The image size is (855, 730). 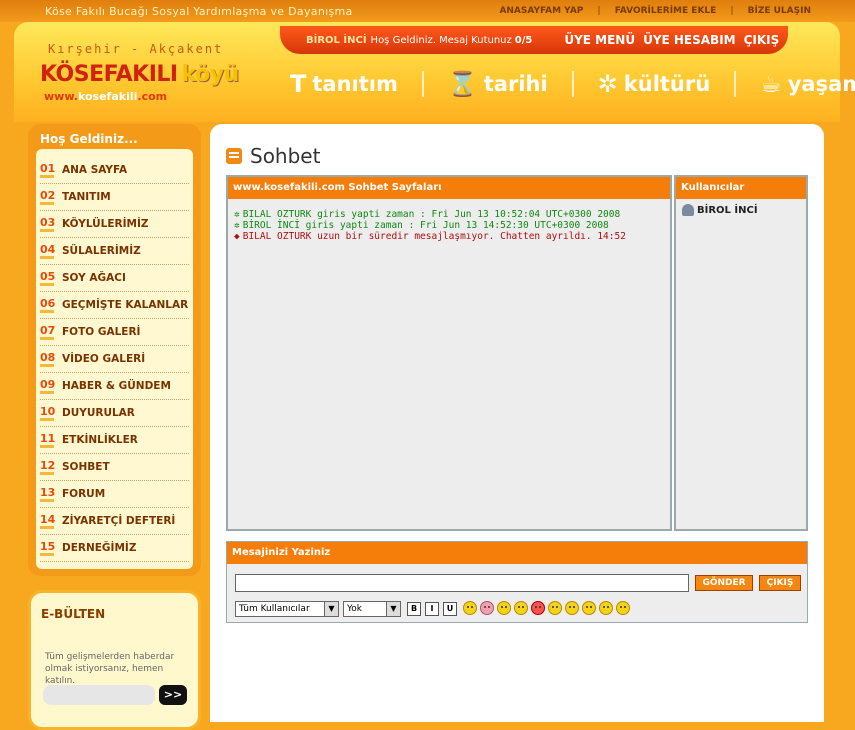 What do you see at coordinates (114, 521) in the screenshot?
I see `sidebar-item-ziyaretci-defteri: 14 ZİYARETÇİ DEFTERİ` at bounding box center [114, 521].